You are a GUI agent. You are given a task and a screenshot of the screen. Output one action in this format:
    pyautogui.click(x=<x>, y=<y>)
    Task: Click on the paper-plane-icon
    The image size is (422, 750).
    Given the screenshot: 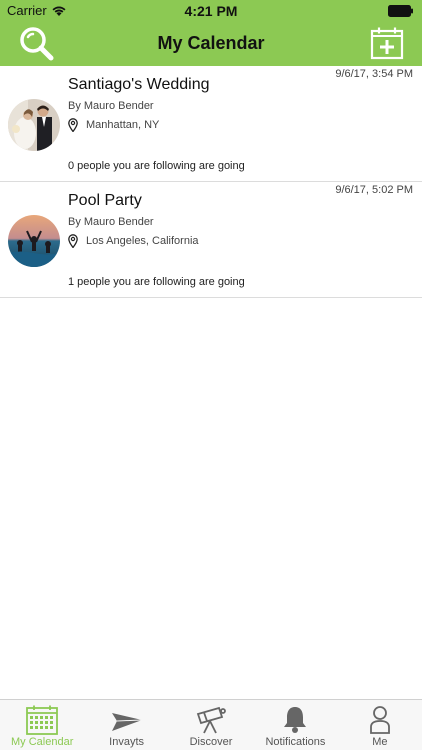 What is the action you would take?
    pyautogui.click(x=126, y=722)
    